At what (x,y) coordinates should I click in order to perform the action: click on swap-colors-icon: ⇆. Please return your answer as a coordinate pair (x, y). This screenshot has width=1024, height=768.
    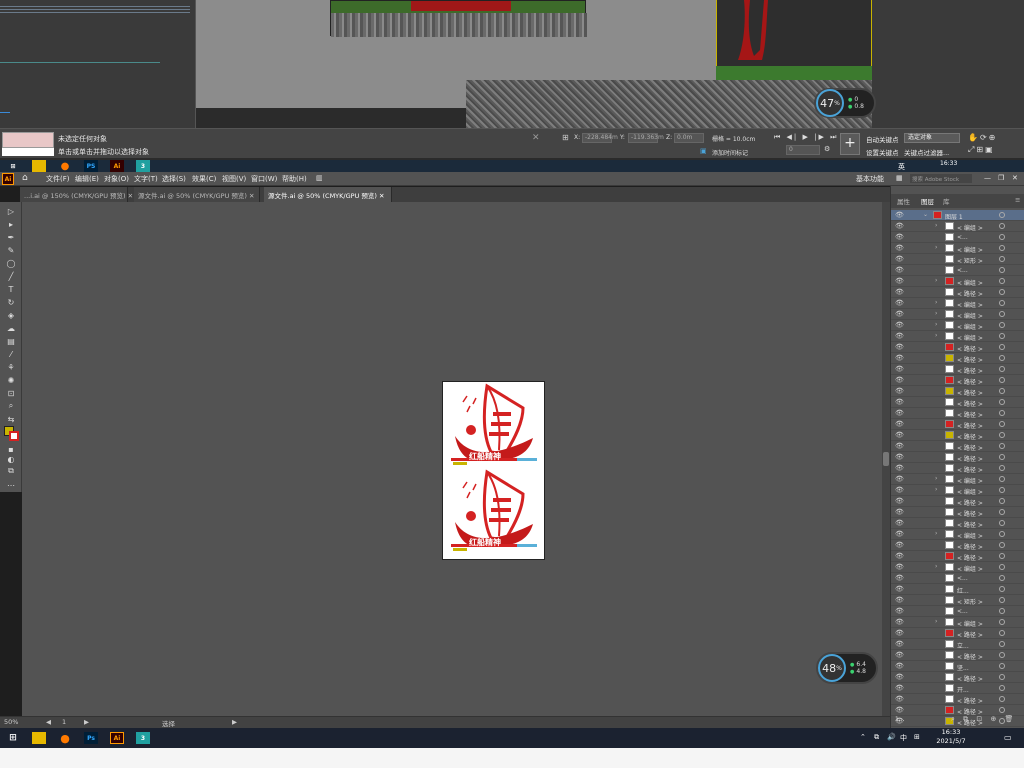
    Looking at the image, I should click on (11, 419).